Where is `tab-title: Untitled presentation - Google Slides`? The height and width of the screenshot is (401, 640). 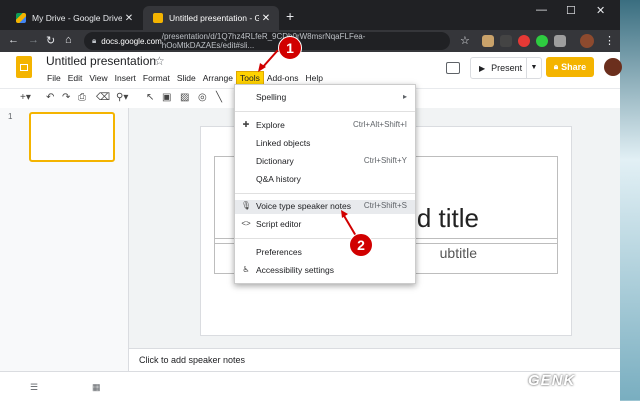
tab-title: Untitled presentation - Google Slides is located at coordinates (214, 18).